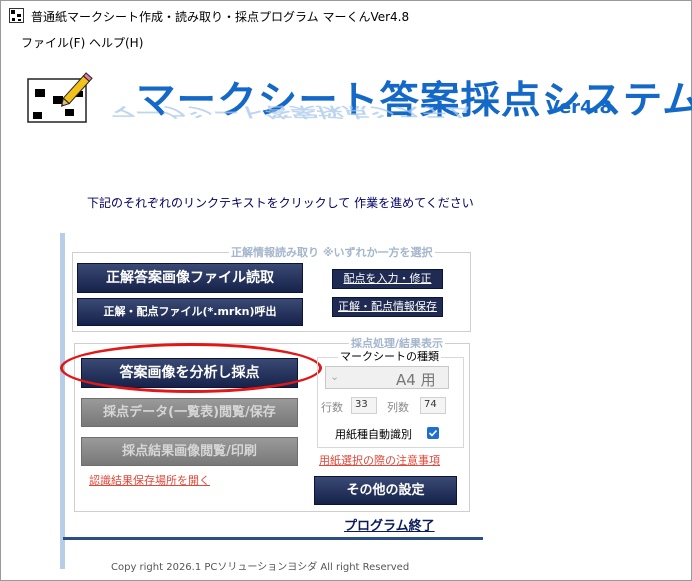 The height and width of the screenshot is (581, 692). What do you see at coordinates (416, 380) in the screenshot?
I see `sheet-size-value: A4 用` at bounding box center [416, 380].